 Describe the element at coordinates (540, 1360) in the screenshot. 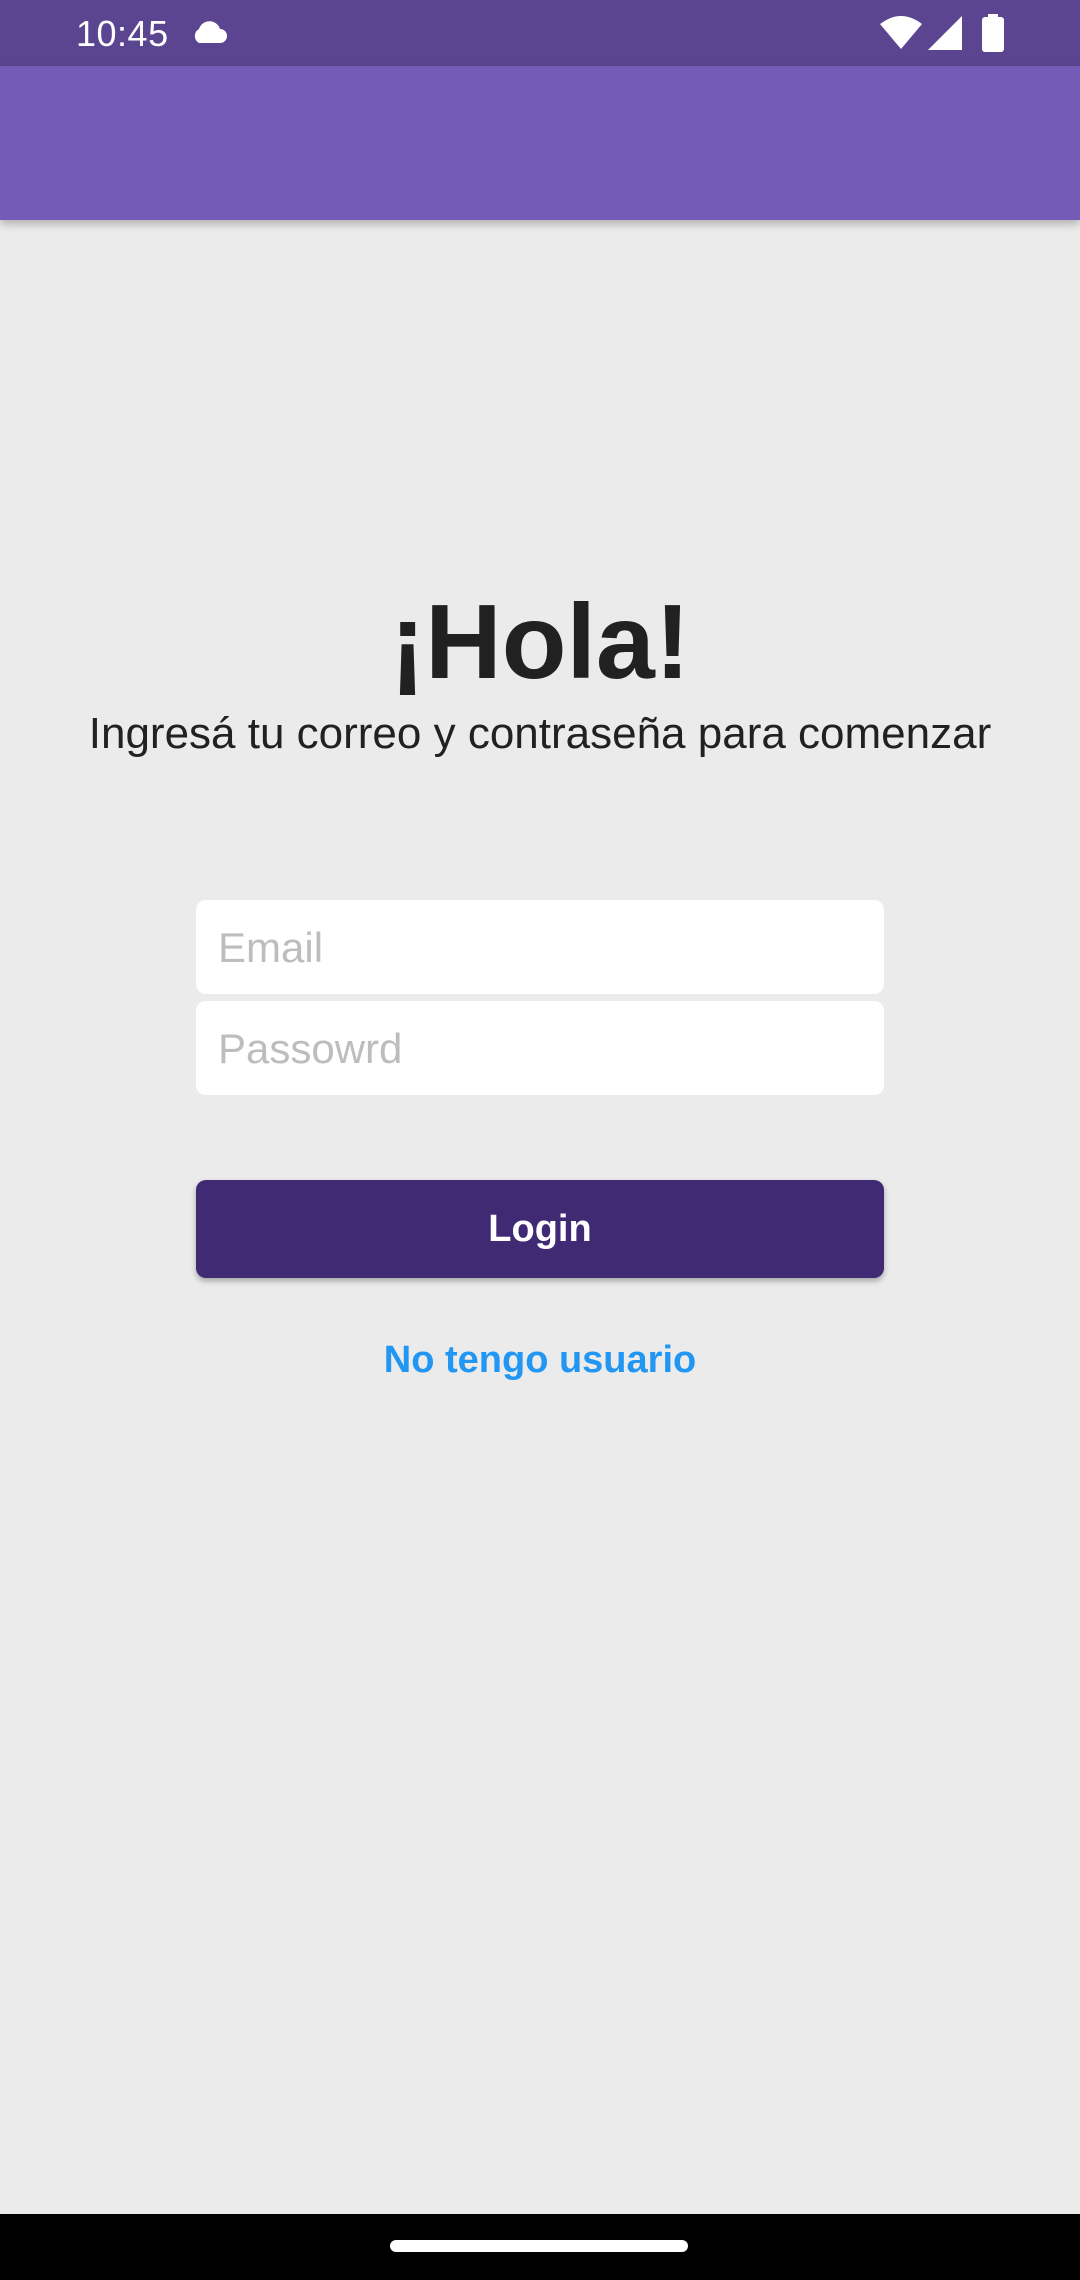

I see `register-link: No tengo usuario` at that location.